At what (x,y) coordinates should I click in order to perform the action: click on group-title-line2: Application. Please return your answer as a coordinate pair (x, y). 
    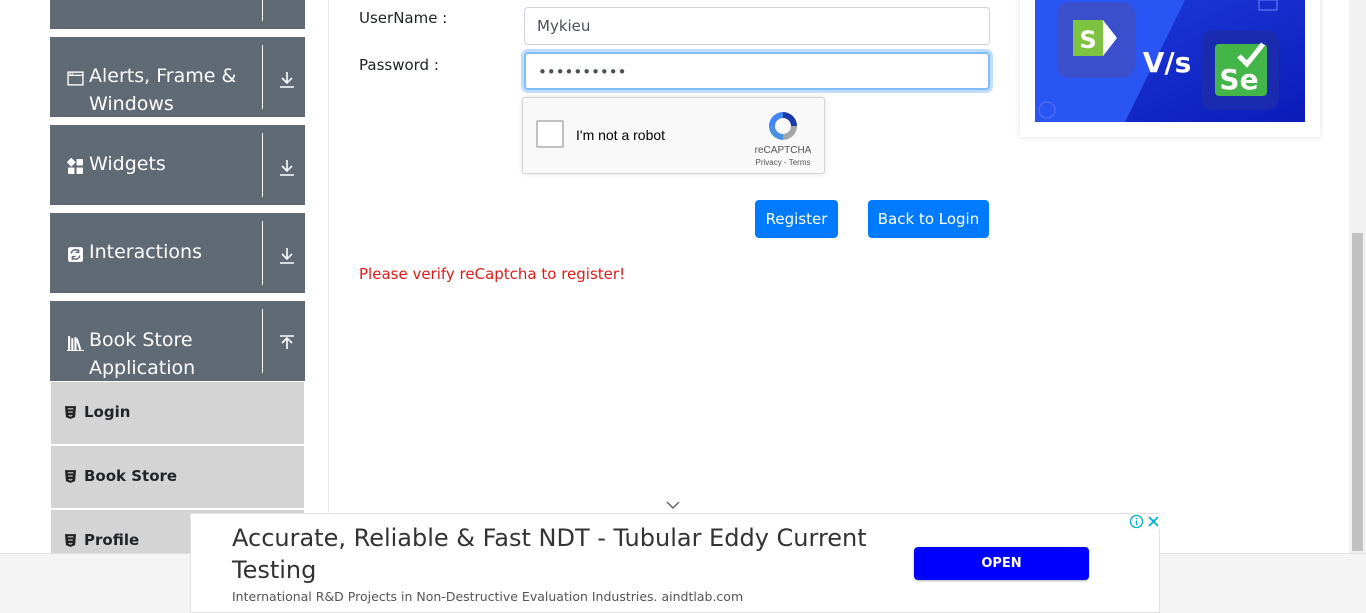
    Looking at the image, I should click on (142, 368).